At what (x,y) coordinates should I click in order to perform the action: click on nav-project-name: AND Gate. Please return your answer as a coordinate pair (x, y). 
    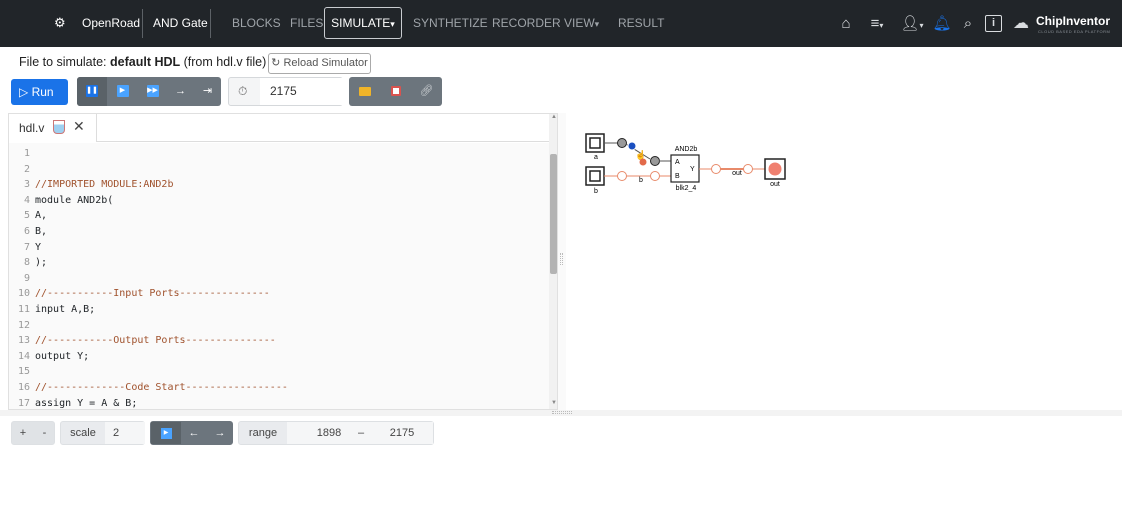
    Looking at the image, I should click on (180, 23).